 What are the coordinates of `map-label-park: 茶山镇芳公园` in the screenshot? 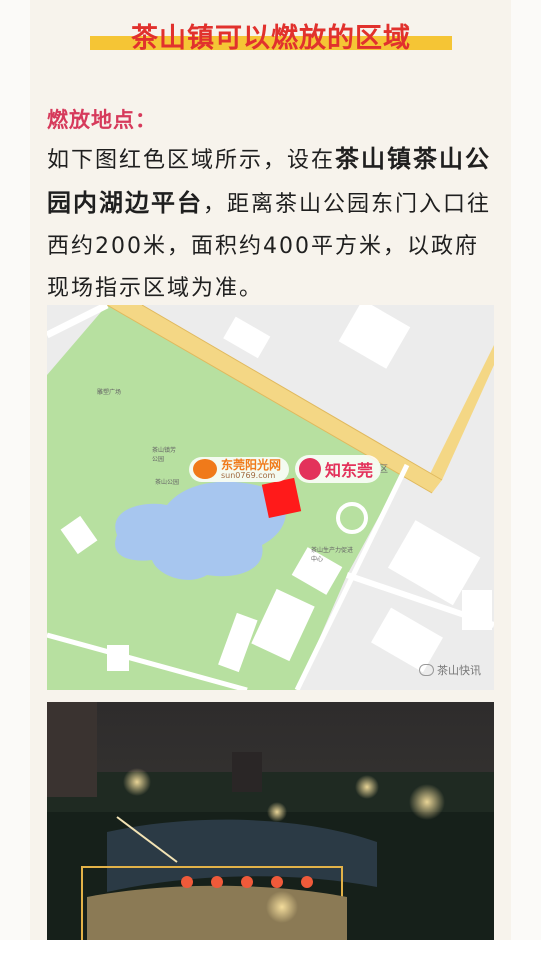 It's located at (164, 455).